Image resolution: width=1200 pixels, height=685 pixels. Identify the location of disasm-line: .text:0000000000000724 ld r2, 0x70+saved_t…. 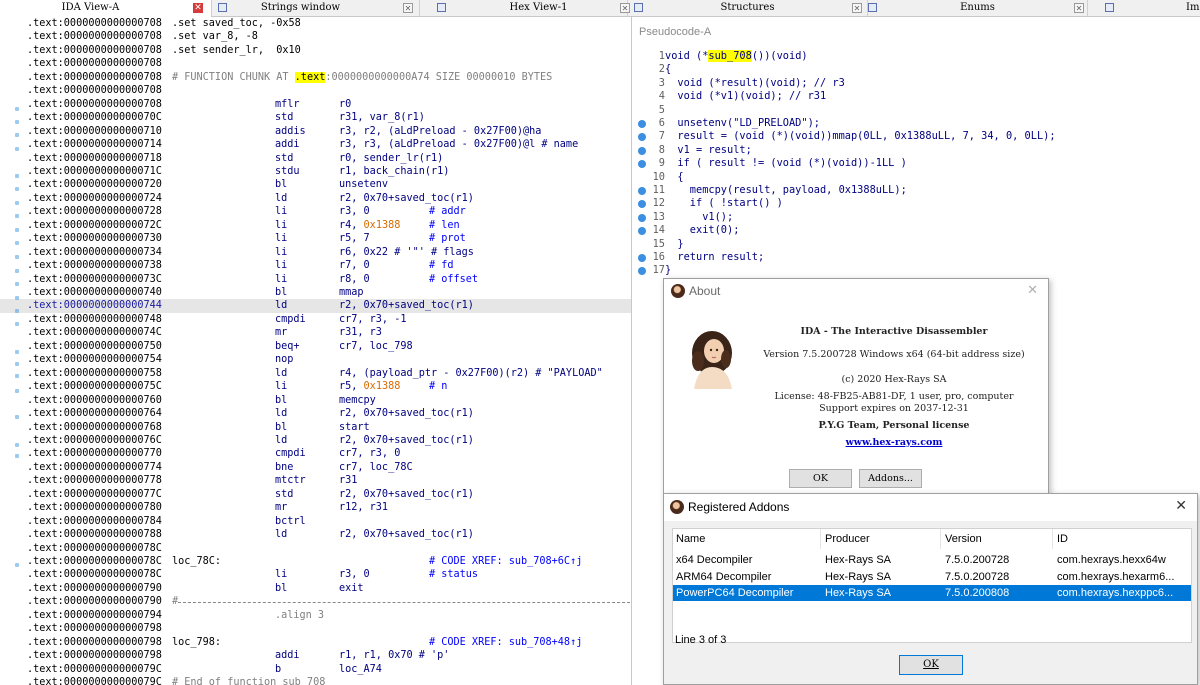
(315, 199).